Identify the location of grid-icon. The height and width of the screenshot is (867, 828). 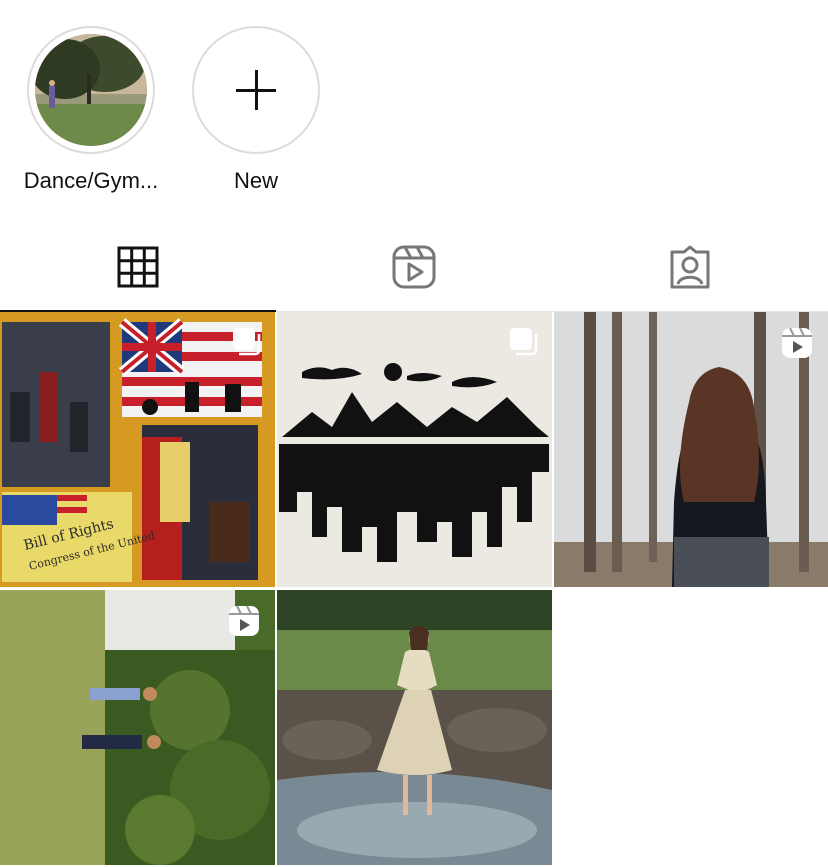
(138, 266).